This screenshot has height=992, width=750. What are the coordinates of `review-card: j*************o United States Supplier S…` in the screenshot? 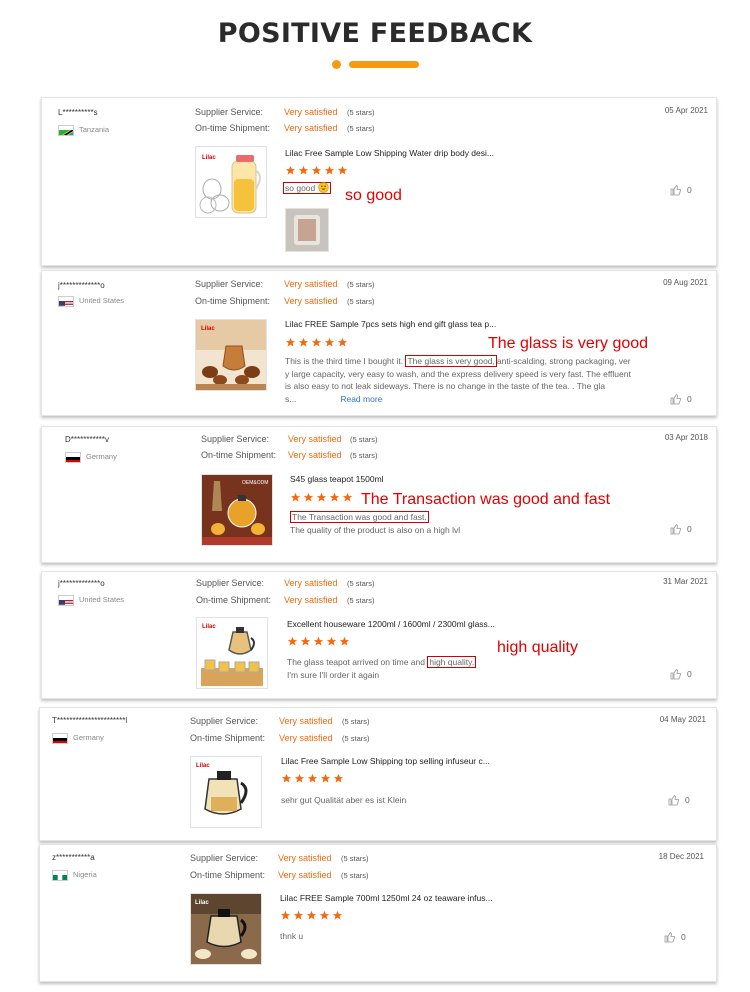 It's located at (379, 343).